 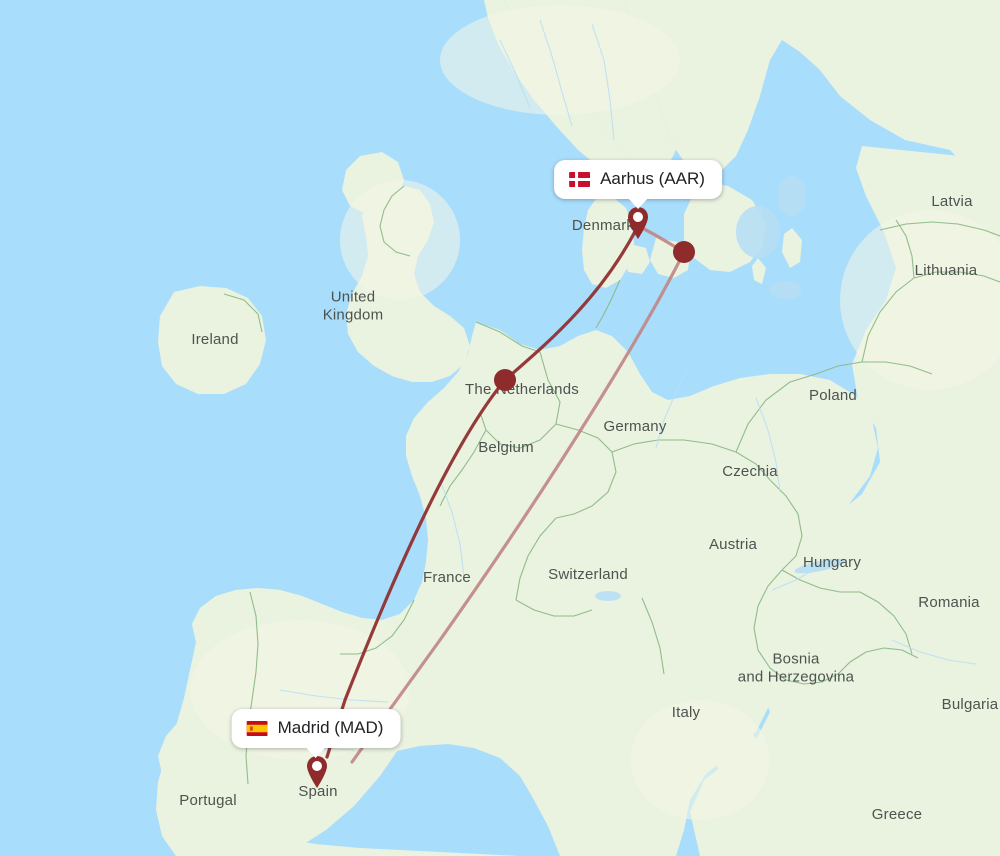 I want to click on airport-pin-madrid, so click(x=317, y=772).